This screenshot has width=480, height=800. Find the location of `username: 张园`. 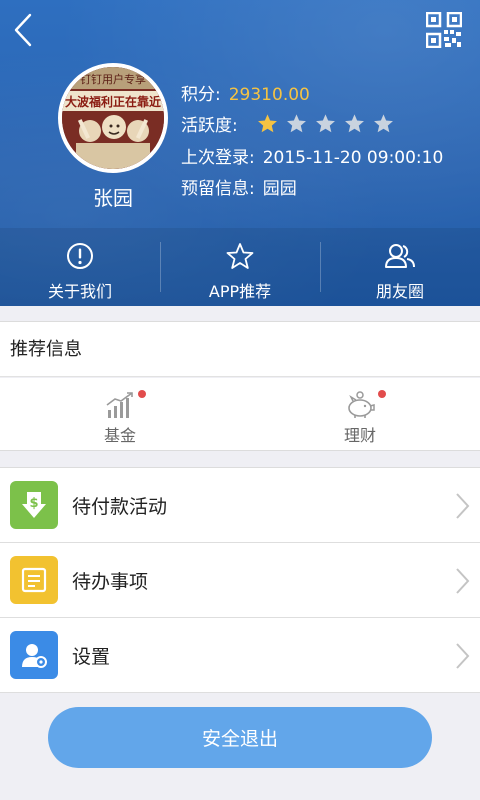

username: 张园 is located at coordinates (113, 198).